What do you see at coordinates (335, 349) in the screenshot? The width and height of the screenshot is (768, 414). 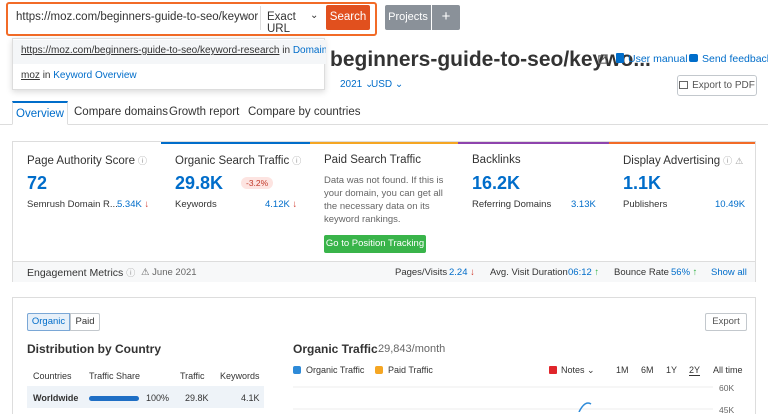 I see `organic-traffic-title: Organic Traffic` at bounding box center [335, 349].